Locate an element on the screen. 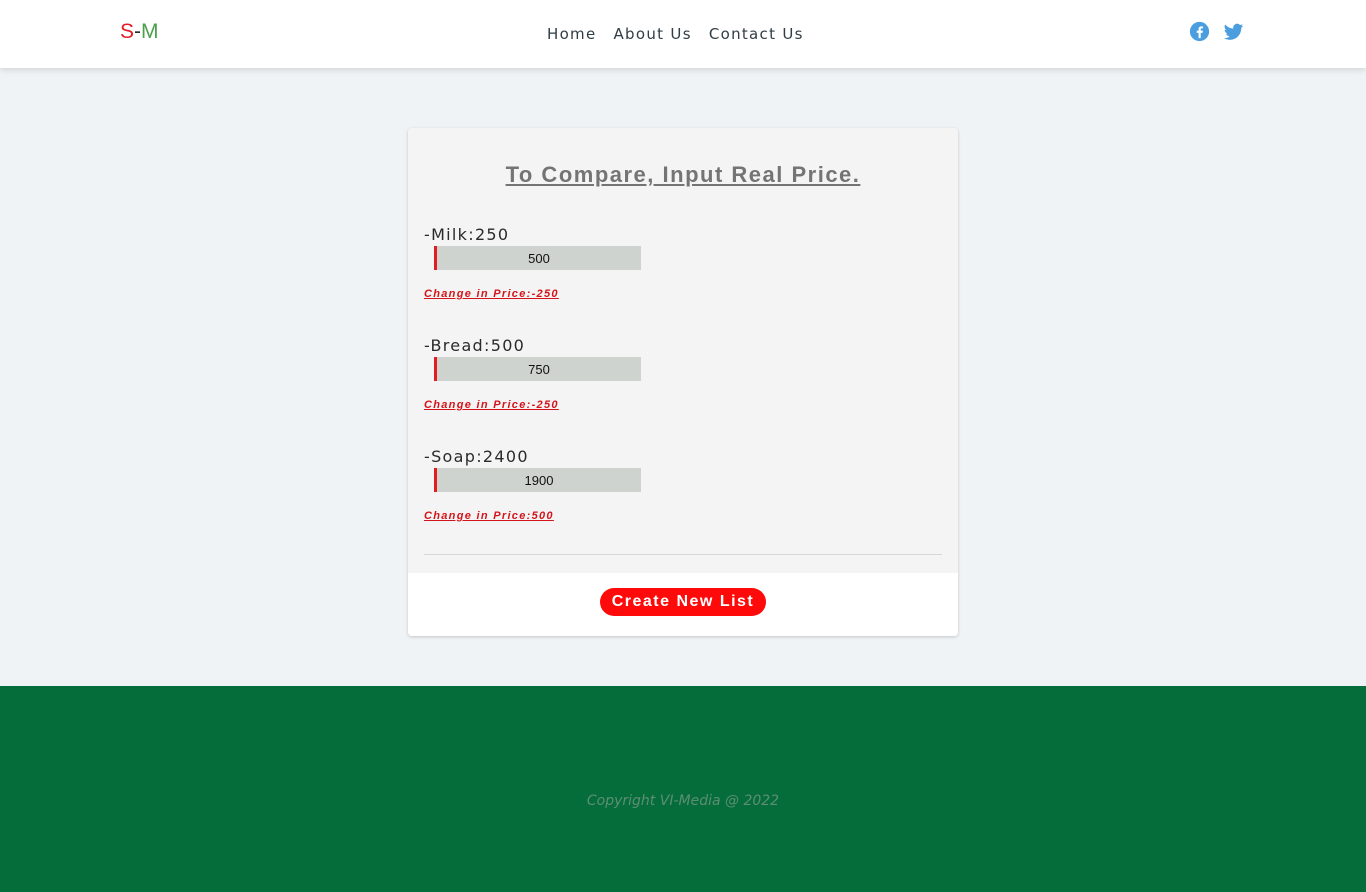  twitter-icon is located at coordinates (1233, 31).